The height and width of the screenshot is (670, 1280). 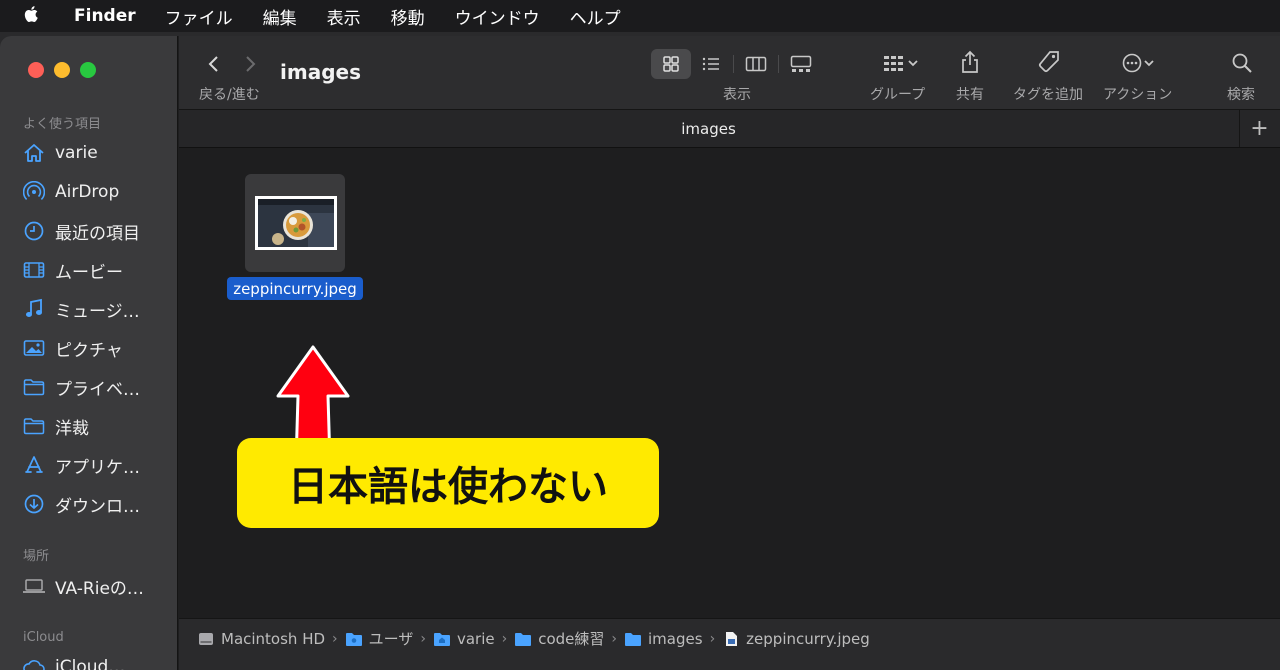 What do you see at coordinates (39, 16) in the screenshot?
I see `apple-icon` at bounding box center [39, 16].